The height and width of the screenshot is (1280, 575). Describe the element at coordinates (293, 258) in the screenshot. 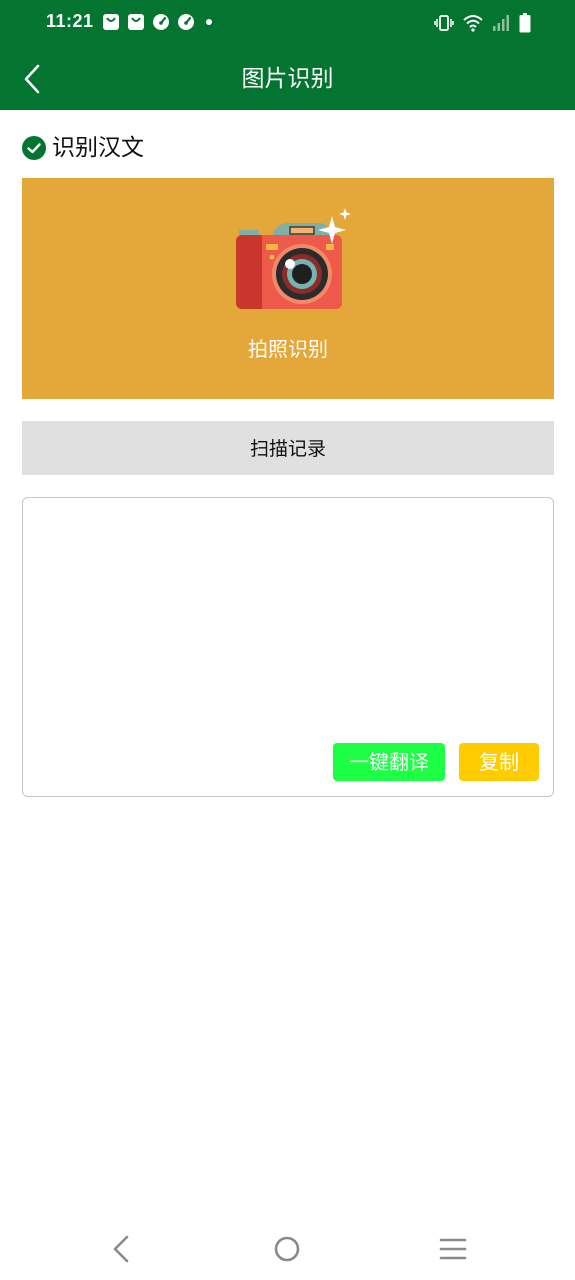

I see `camera-icon` at that location.